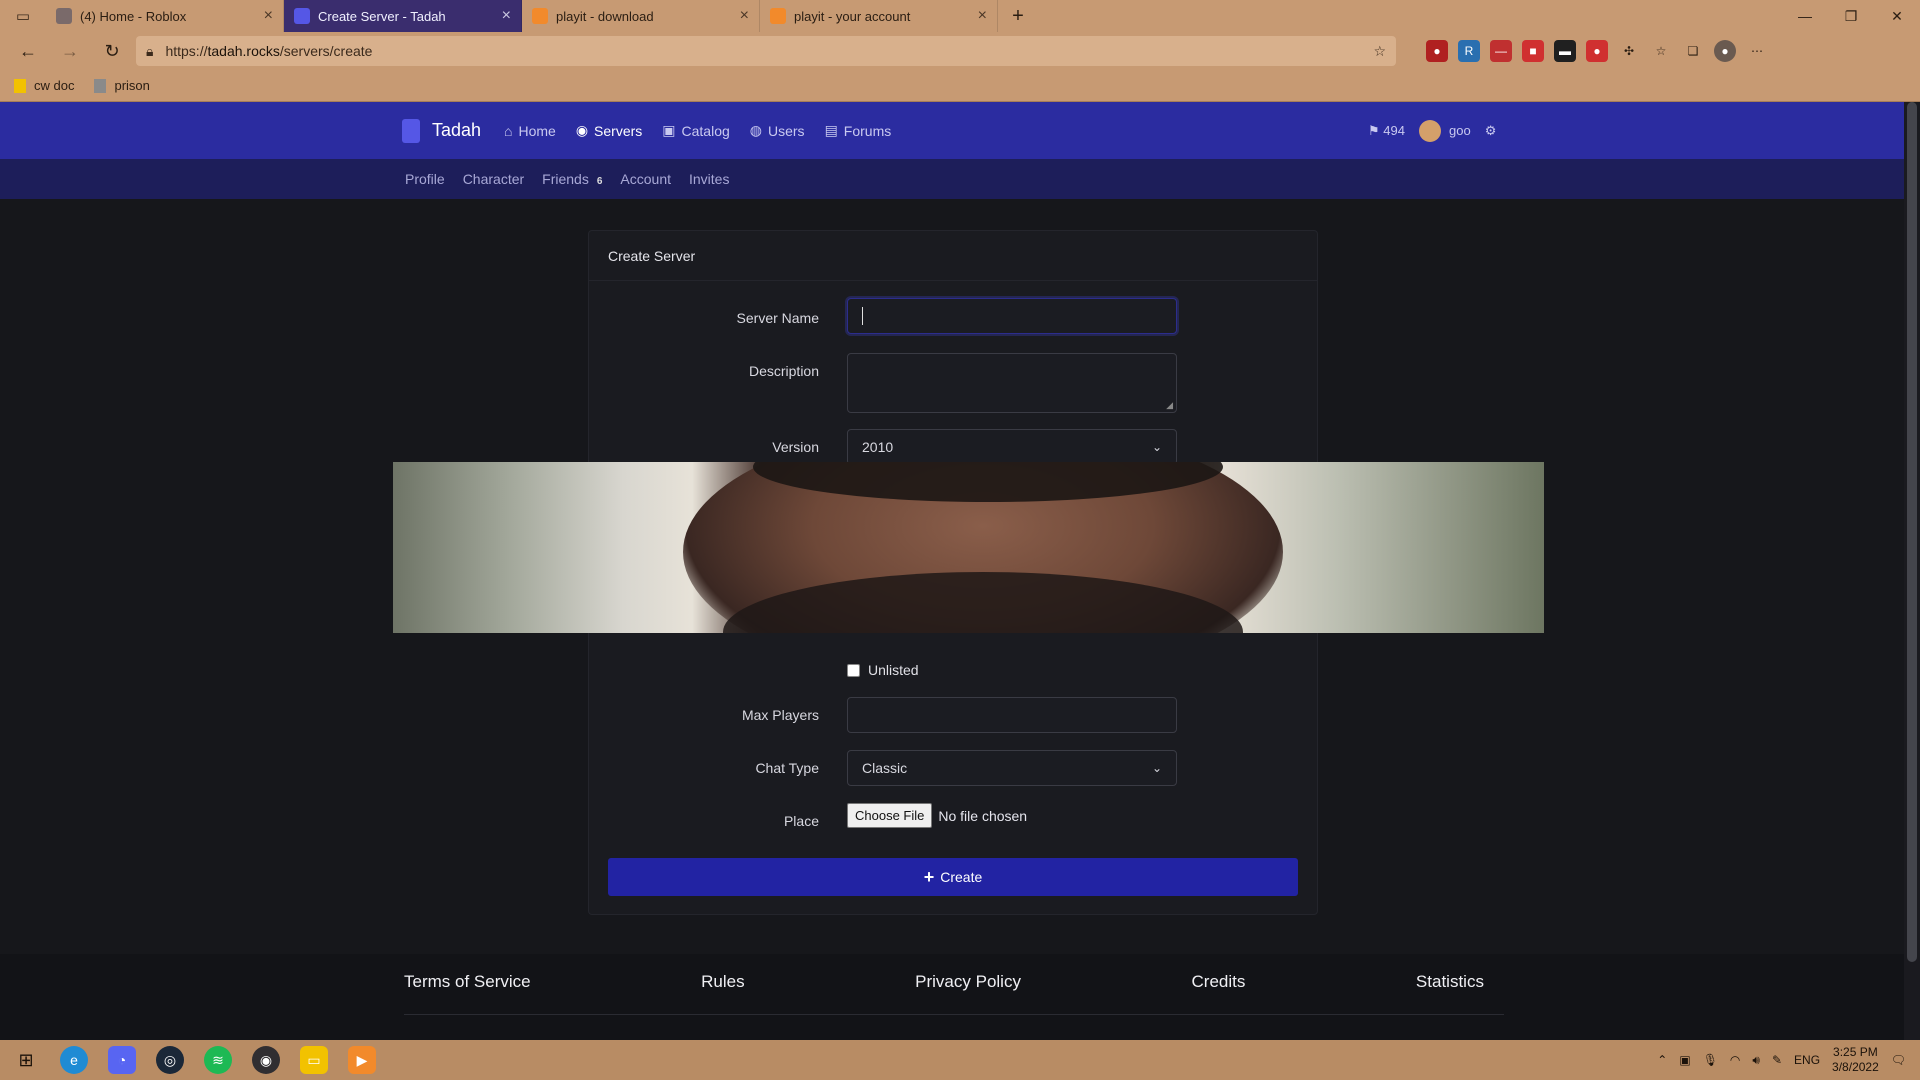 The width and height of the screenshot is (1920, 1080). I want to click on user-menu: goo, so click(1444, 130).